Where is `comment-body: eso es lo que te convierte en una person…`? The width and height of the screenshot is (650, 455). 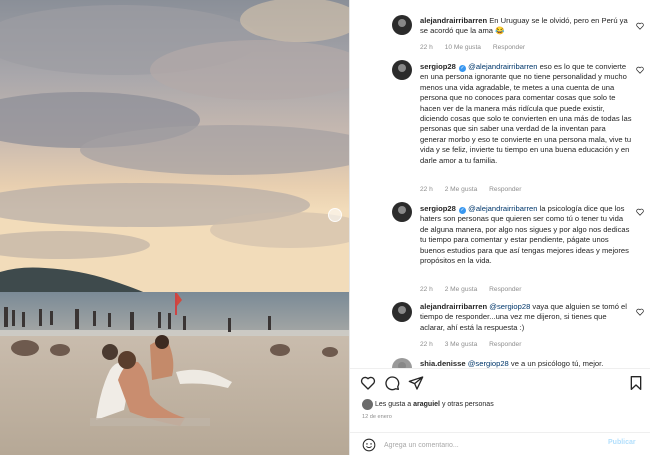 comment-body: eso es lo que te convierte en una person… is located at coordinates (526, 113).